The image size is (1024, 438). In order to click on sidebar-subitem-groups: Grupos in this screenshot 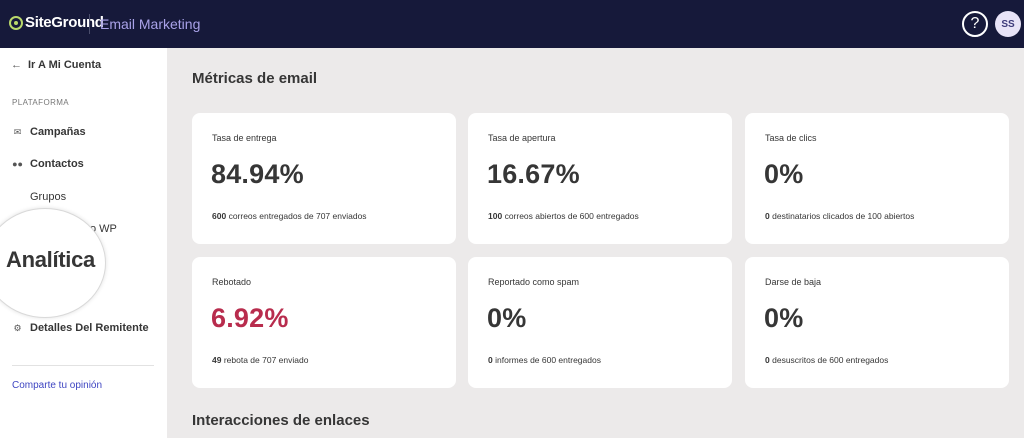, I will do `click(48, 197)`.